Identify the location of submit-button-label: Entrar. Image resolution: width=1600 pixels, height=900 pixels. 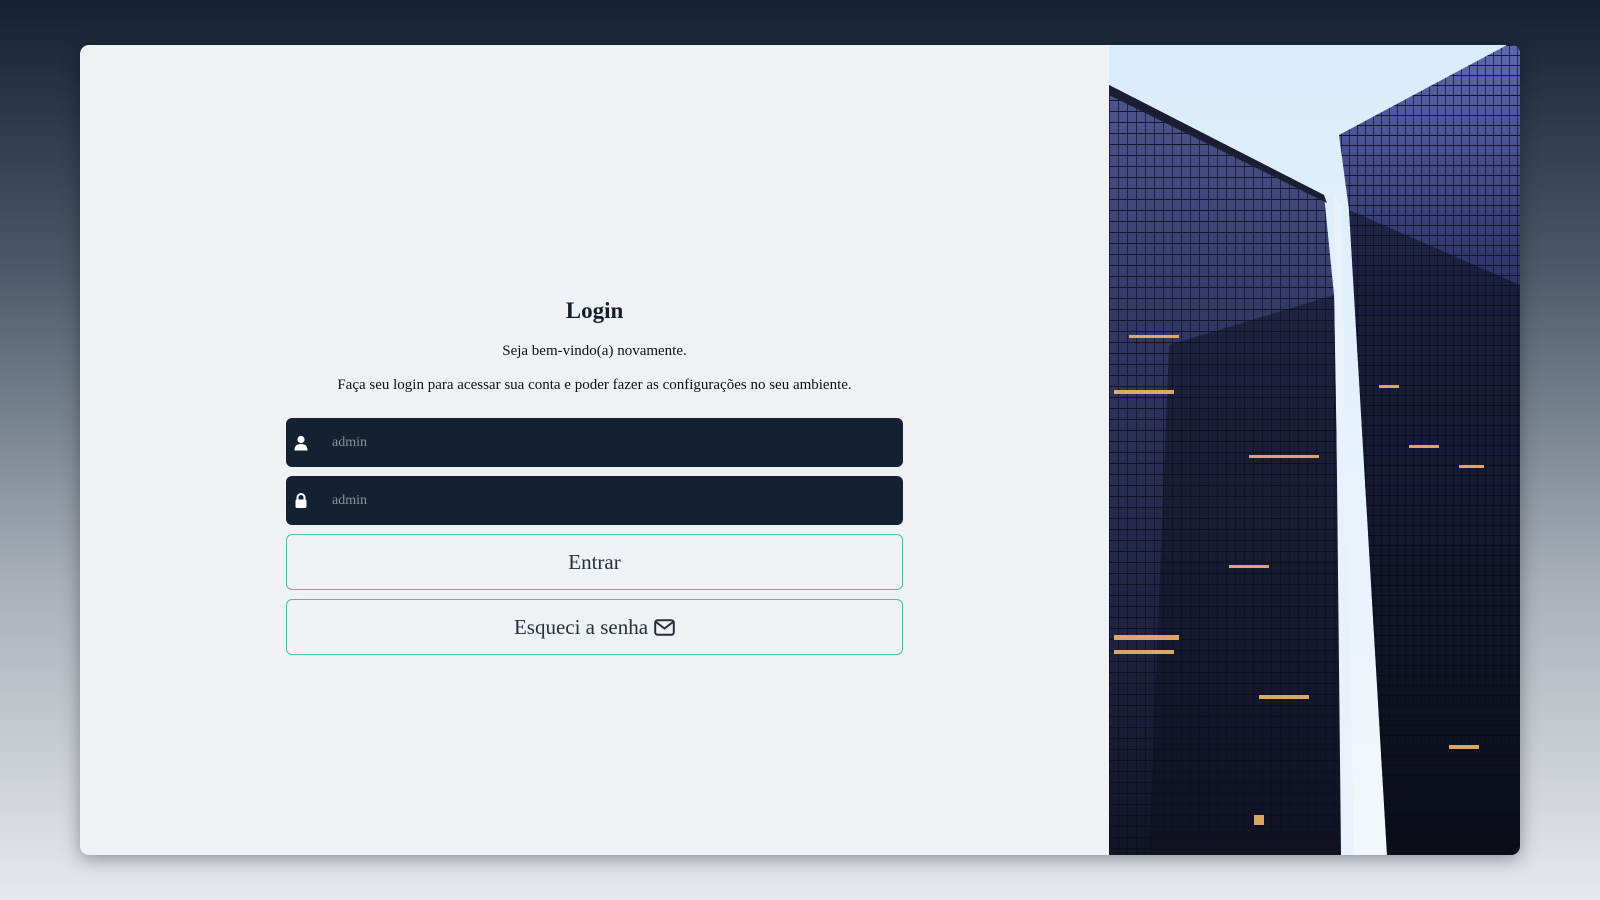
(594, 561).